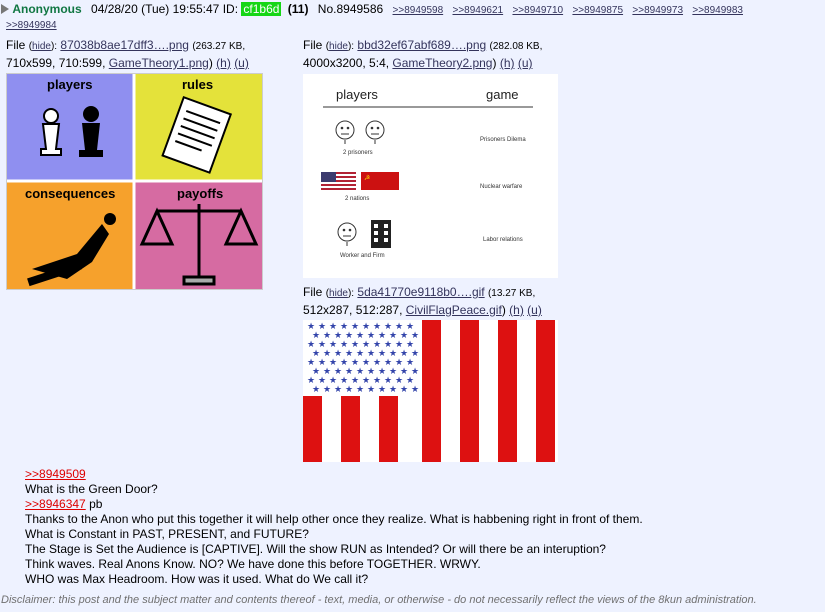  Describe the element at coordinates (511, 293) in the screenshot. I see `file-size: (13.27 KB,` at that location.